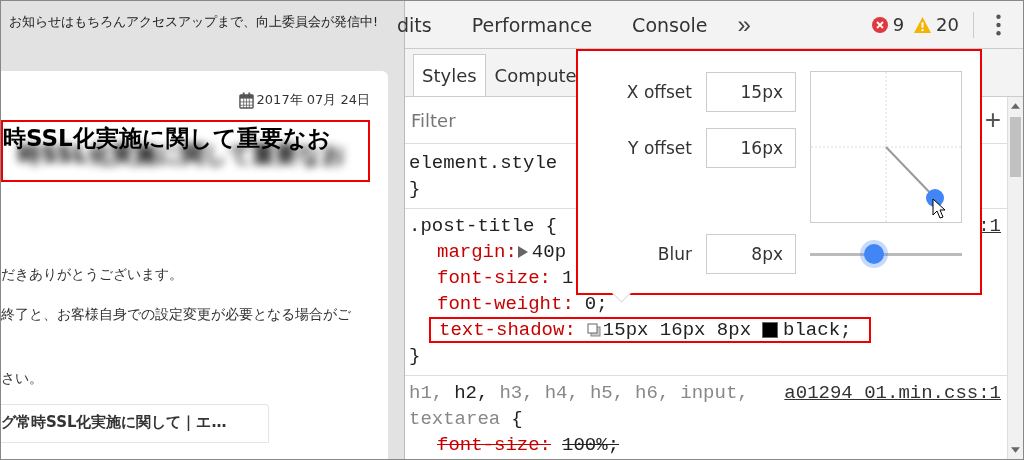 Image resolution: width=1024 pixels, height=460 pixels. I want to click on scroll-up-icon, so click(1015, 106).